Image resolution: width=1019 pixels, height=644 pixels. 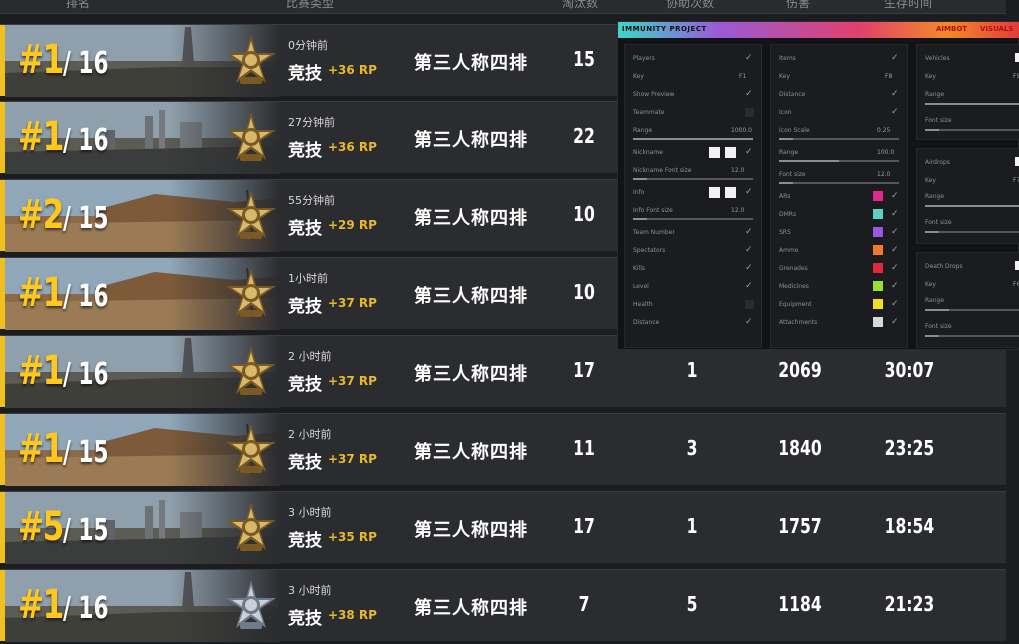 What do you see at coordinates (654, 94) in the screenshot?
I see `setting-label: Show Preview` at bounding box center [654, 94].